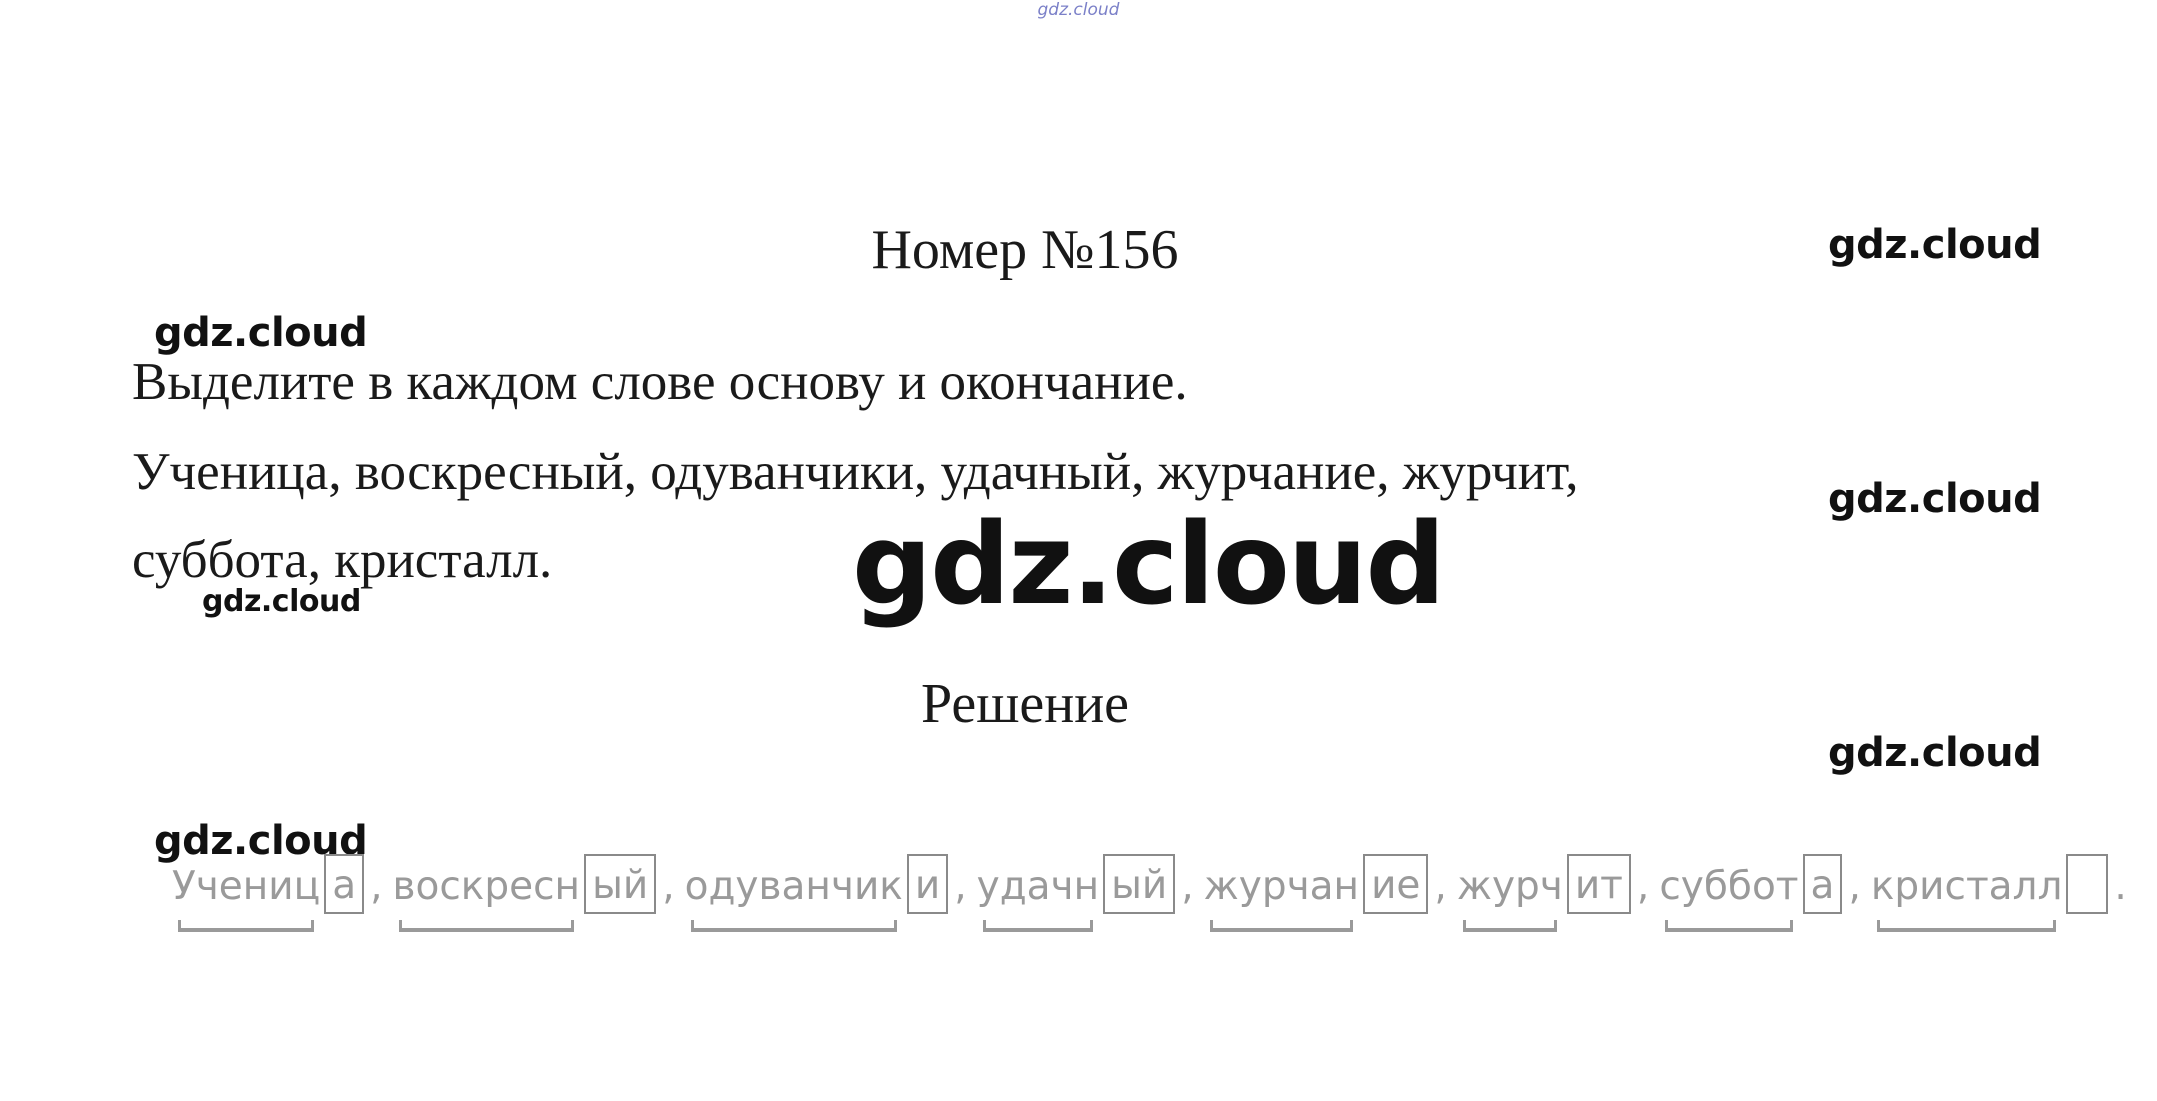  What do you see at coordinates (246, 893) in the screenshot?
I see `word-stem: Учениц` at bounding box center [246, 893].